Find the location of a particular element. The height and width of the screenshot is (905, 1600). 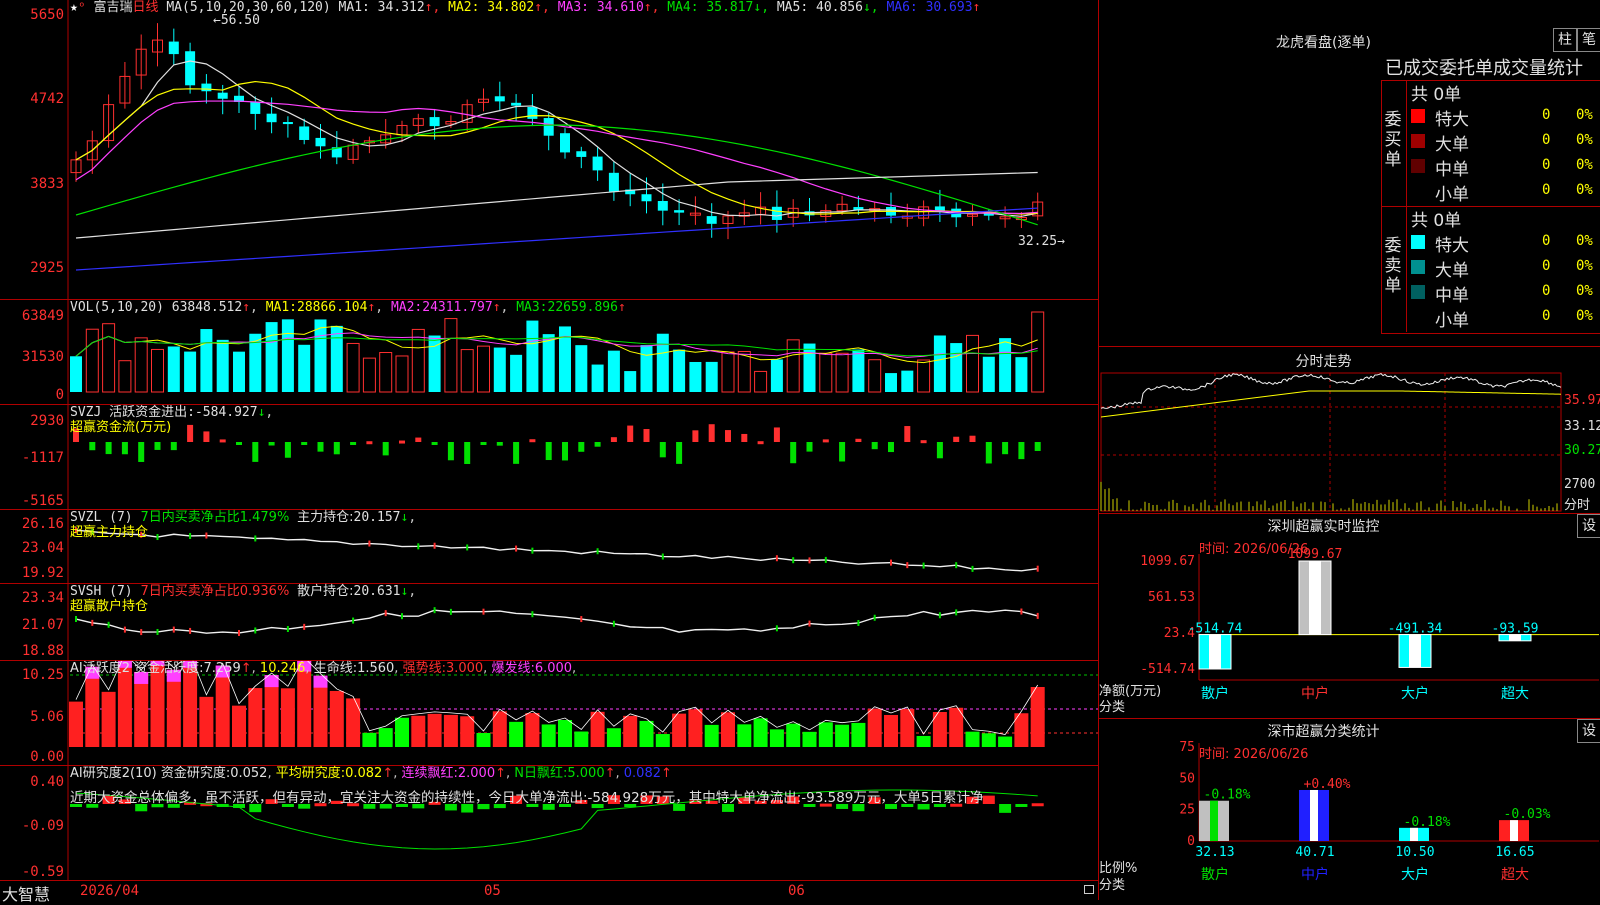

svzl-label2: 主力持仓: is located at coordinates (325, 517).